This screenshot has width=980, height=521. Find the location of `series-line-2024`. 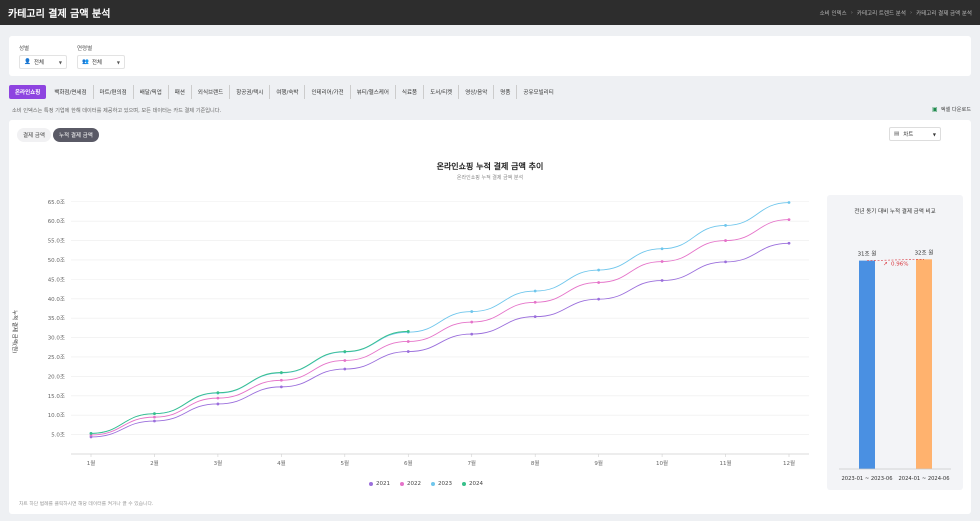

series-line-2024 is located at coordinates (249, 382).